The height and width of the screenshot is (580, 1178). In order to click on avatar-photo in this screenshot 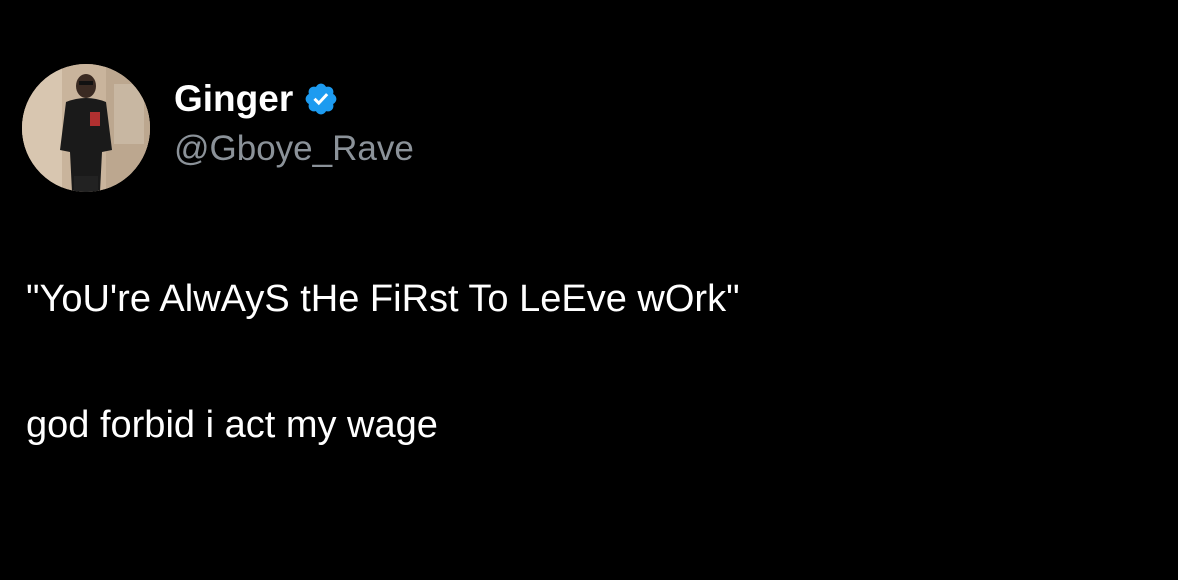, I will do `click(86, 128)`.